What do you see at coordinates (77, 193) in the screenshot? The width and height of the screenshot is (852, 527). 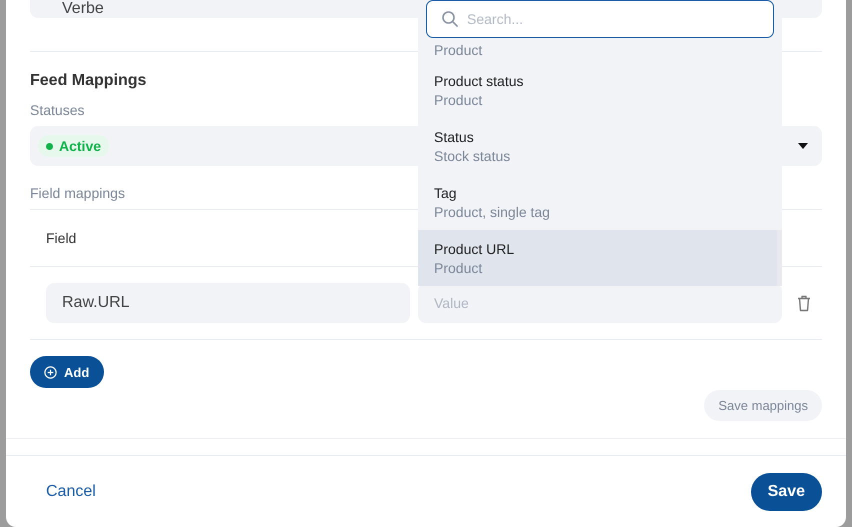 I see `field-label: Field mappings` at bounding box center [77, 193].